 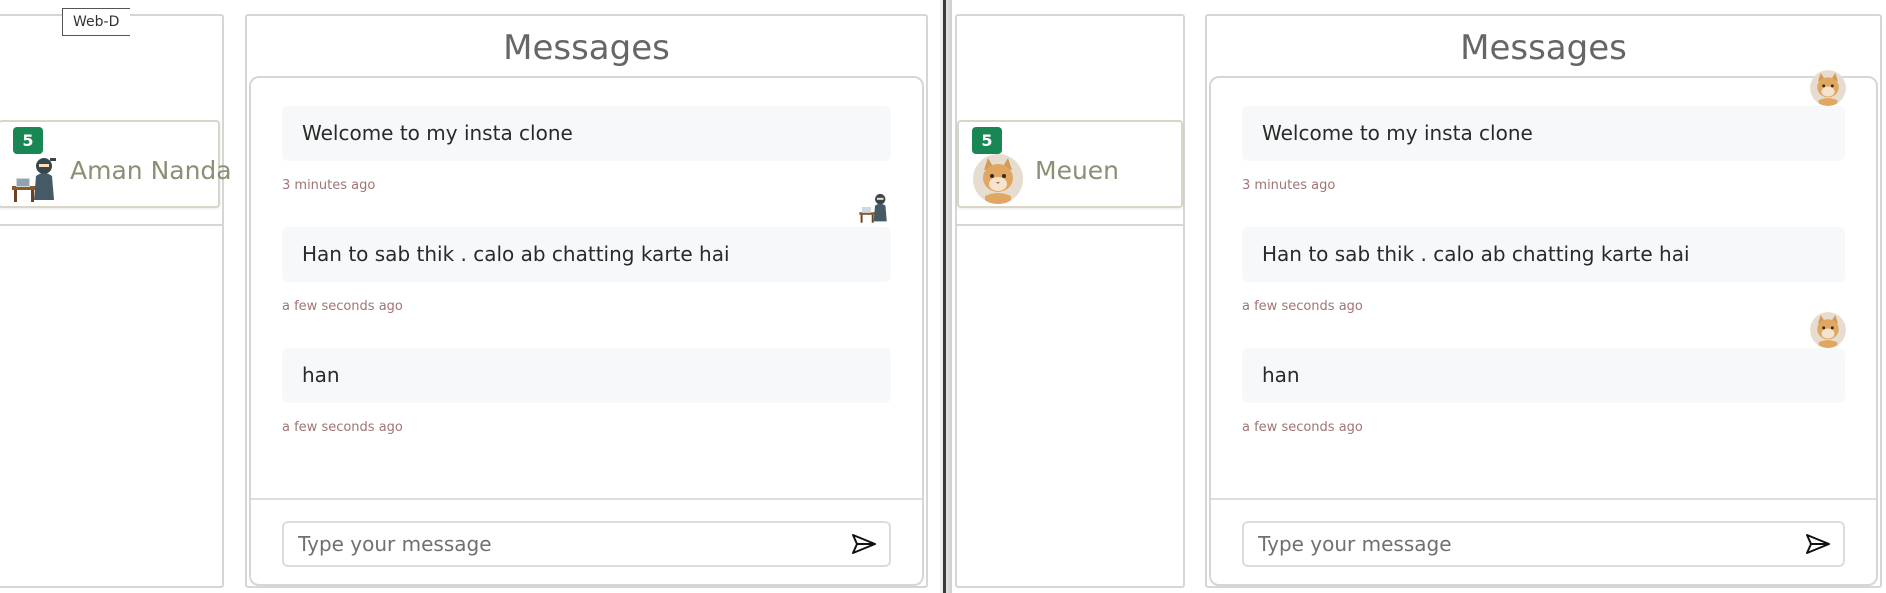 I want to click on contact-item-meuen: 5 Meuen, so click(x=1070, y=164).